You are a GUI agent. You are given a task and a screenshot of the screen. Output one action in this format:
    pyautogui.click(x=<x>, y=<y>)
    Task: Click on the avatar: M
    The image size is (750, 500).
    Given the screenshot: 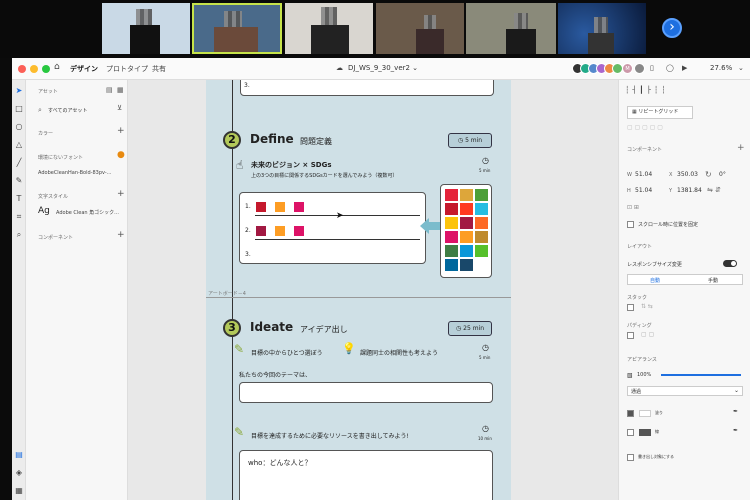 What is the action you would take?
    pyautogui.click(x=627, y=68)
    